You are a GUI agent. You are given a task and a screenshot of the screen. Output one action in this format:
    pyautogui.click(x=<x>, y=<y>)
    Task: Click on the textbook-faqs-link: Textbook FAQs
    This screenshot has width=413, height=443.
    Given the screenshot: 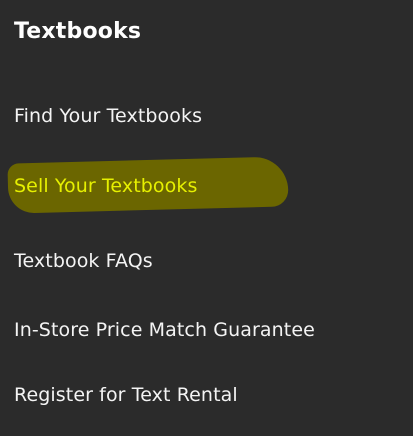 What is the action you would take?
    pyautogui.click(x=83, y=261)
    